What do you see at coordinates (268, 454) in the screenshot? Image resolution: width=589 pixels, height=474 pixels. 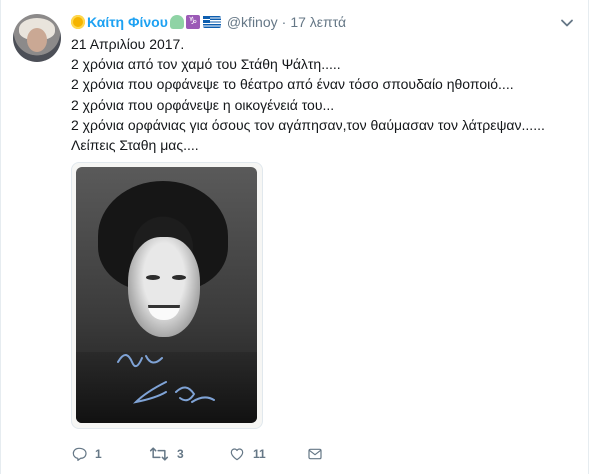 I see `like-button: 11` at bounding box center [268, 454].